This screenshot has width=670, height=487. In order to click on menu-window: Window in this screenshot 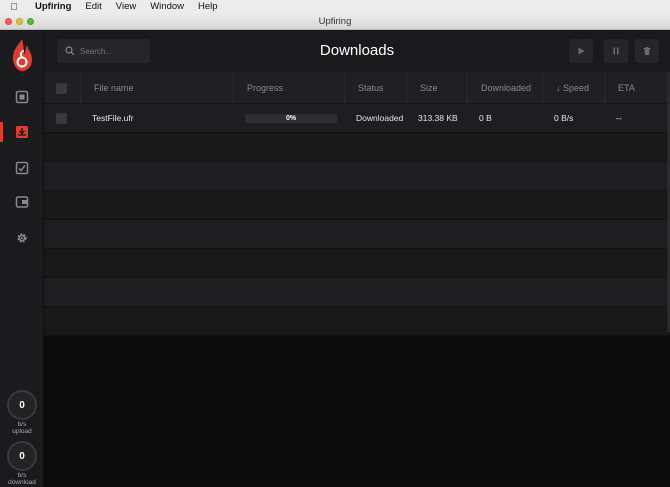, I will do `click(167, 7)`.